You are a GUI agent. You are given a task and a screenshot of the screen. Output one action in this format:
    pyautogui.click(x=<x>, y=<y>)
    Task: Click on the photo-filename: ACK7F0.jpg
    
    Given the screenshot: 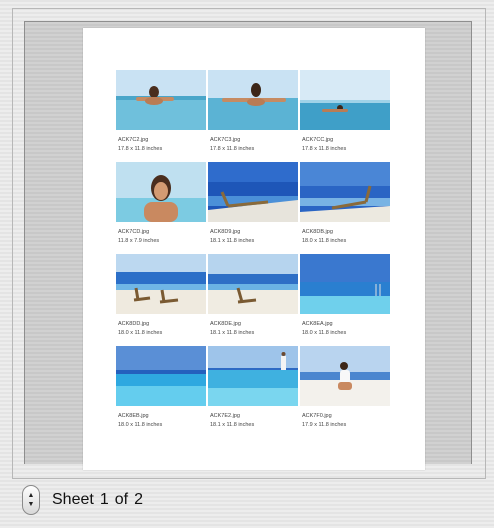 What is the action you would take?
    pyautogui.click(x=317, y=416)
    